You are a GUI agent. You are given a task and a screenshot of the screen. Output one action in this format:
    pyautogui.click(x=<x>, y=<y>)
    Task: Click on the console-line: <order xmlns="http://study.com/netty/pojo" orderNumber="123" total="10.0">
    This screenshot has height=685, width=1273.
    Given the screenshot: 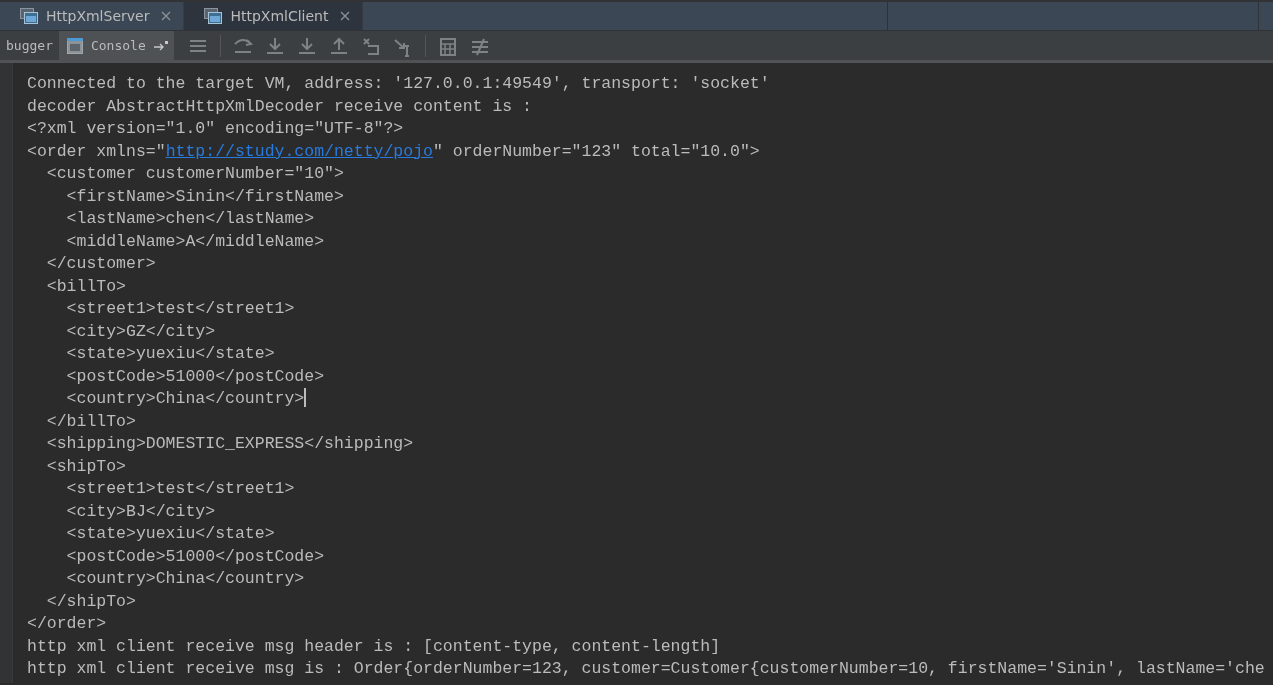 What is the action you would take?
    pyautogui.click(x=394, y=151)
    